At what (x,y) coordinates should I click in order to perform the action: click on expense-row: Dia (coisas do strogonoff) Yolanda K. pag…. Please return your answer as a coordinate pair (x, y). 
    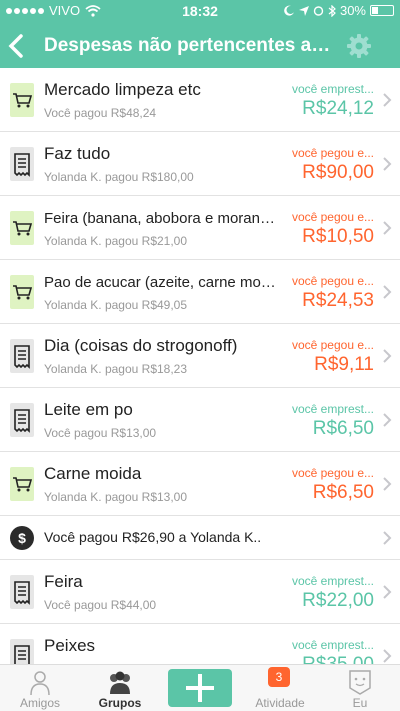
    Looking at the image, I should click on (200, 356).